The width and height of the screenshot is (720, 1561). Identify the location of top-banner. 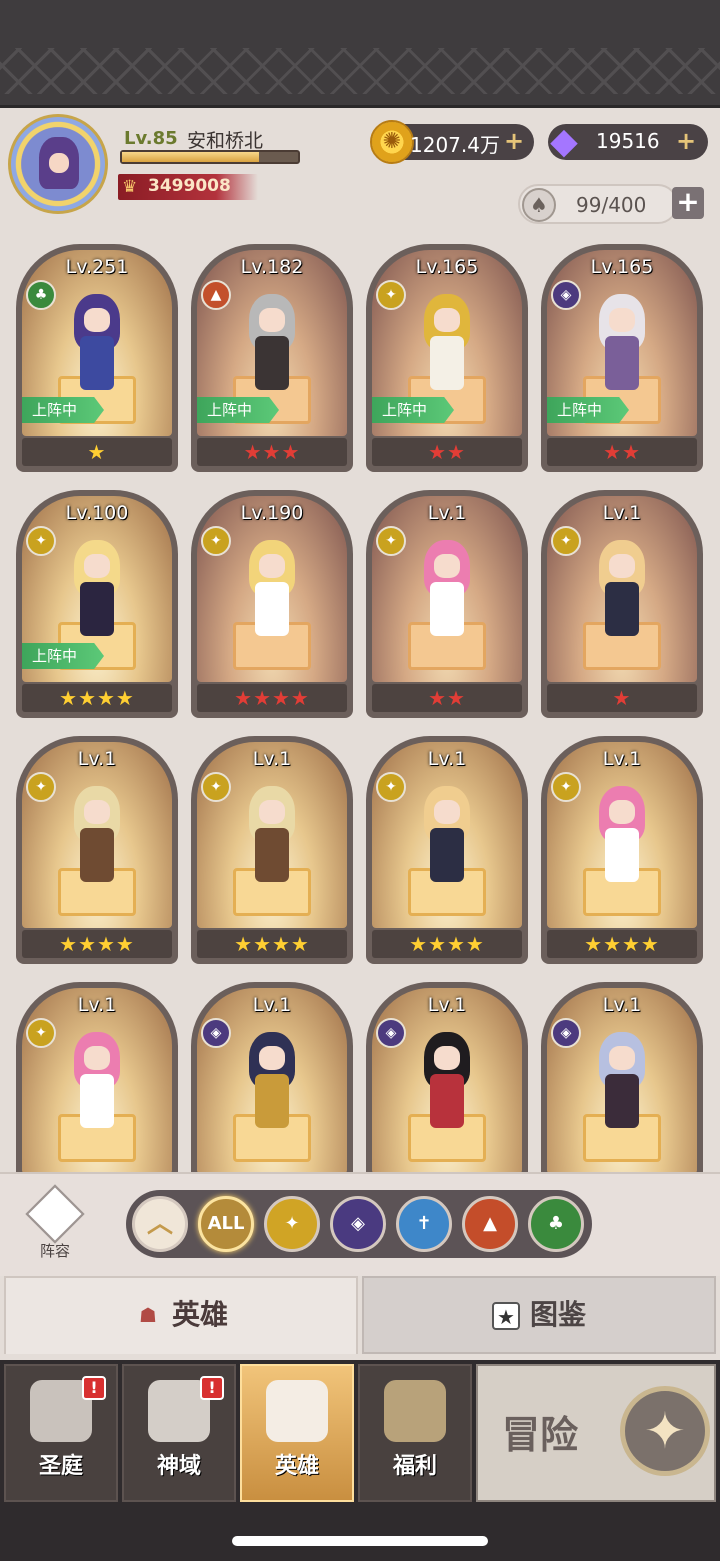
(360, 54).